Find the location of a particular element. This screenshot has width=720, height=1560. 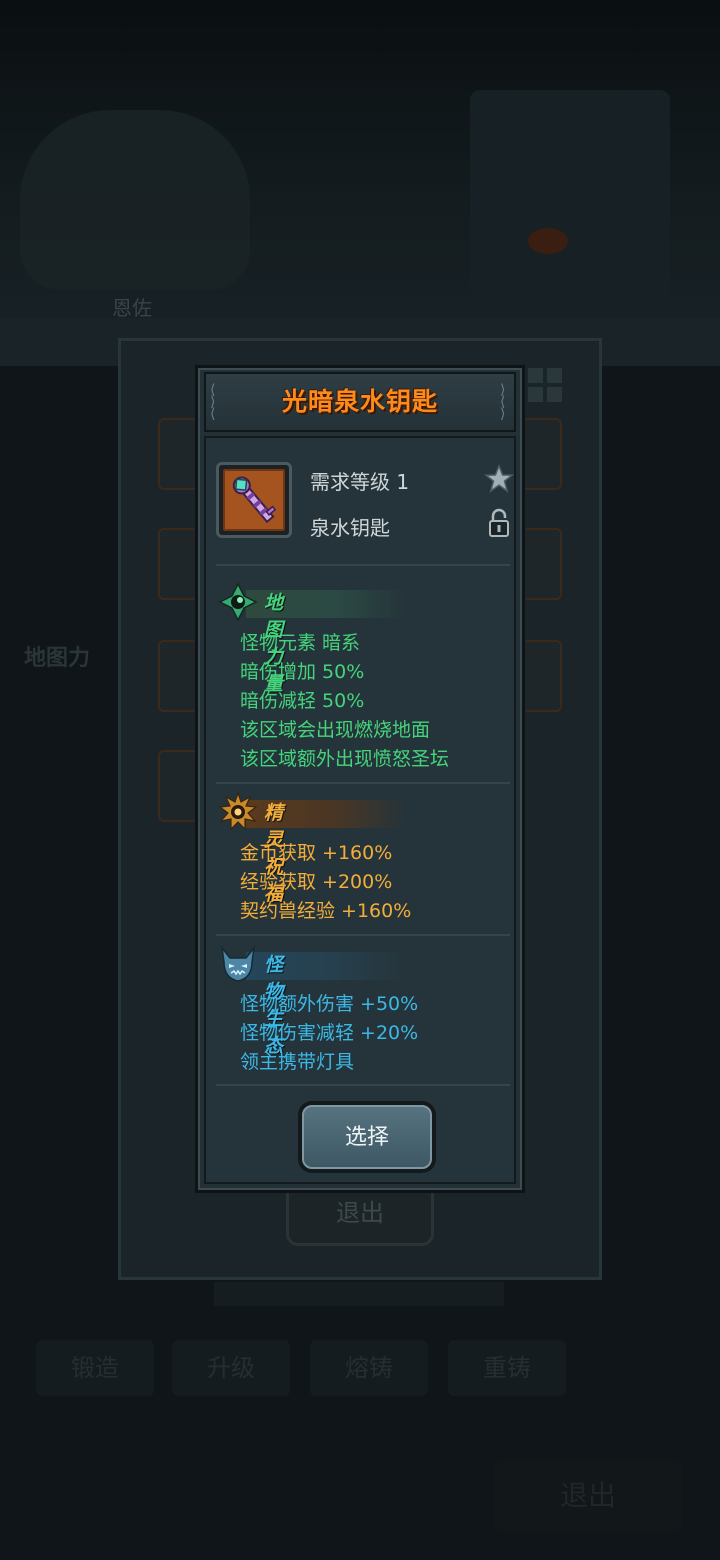

forge-machine is located at coordinates (570, 195).